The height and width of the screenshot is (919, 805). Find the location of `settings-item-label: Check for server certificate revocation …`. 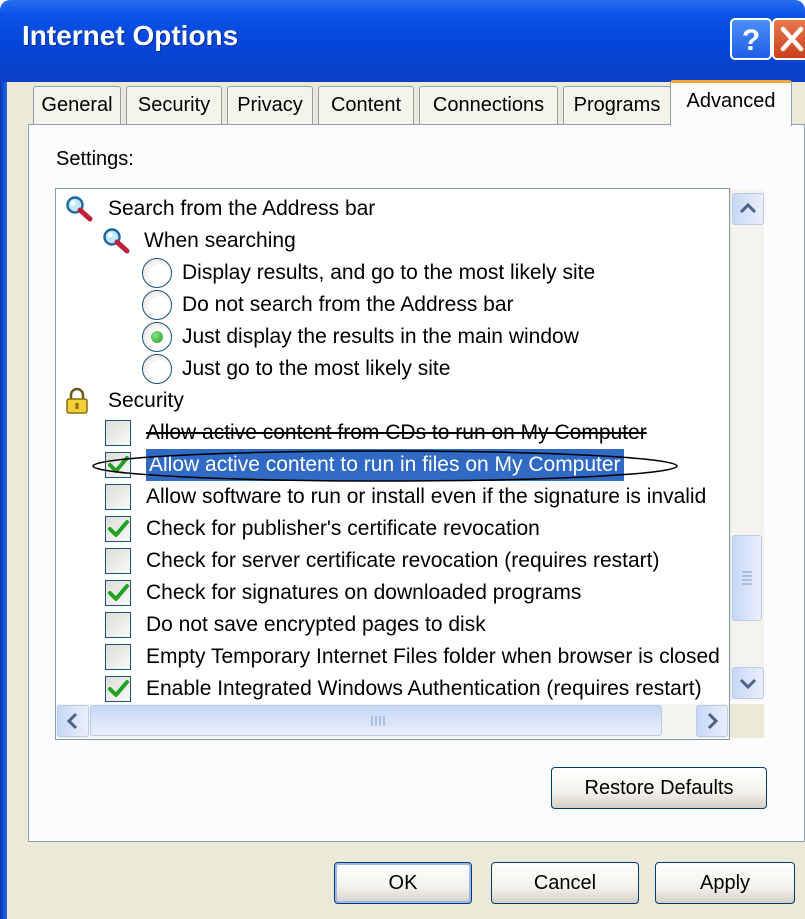

settings-item-label: Check for server certificate revocation … is located at coordinates (403, 560).